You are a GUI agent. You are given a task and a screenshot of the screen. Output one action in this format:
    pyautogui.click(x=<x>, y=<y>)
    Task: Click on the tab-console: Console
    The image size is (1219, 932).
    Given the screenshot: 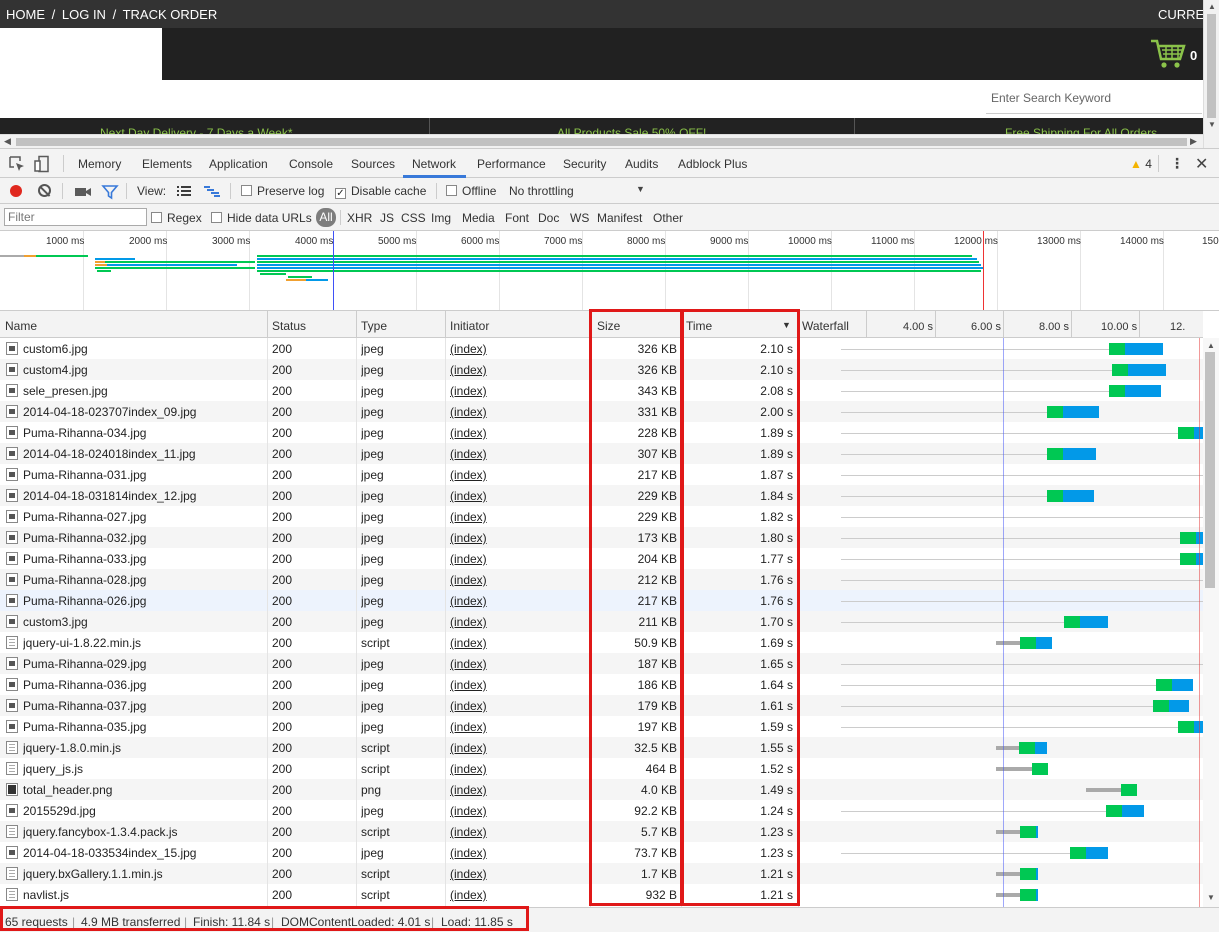 What is the action you would take?
    pyautogui.click(x=311, y=164)
    